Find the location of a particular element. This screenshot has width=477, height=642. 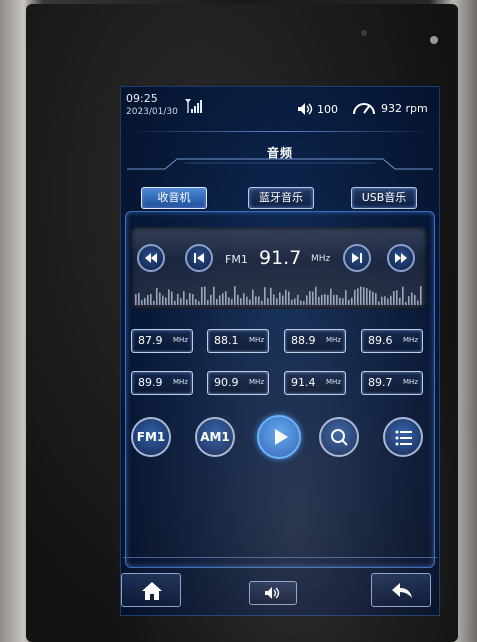

rpm-status: 932 rpm is located at coordinates (389, 108).